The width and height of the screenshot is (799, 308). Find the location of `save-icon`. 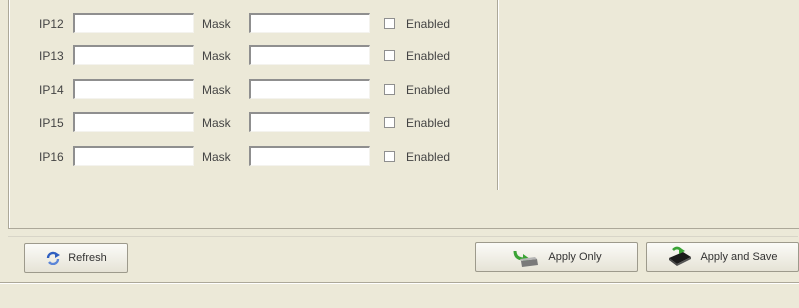

save-icon is located at coordinates (680, 257).